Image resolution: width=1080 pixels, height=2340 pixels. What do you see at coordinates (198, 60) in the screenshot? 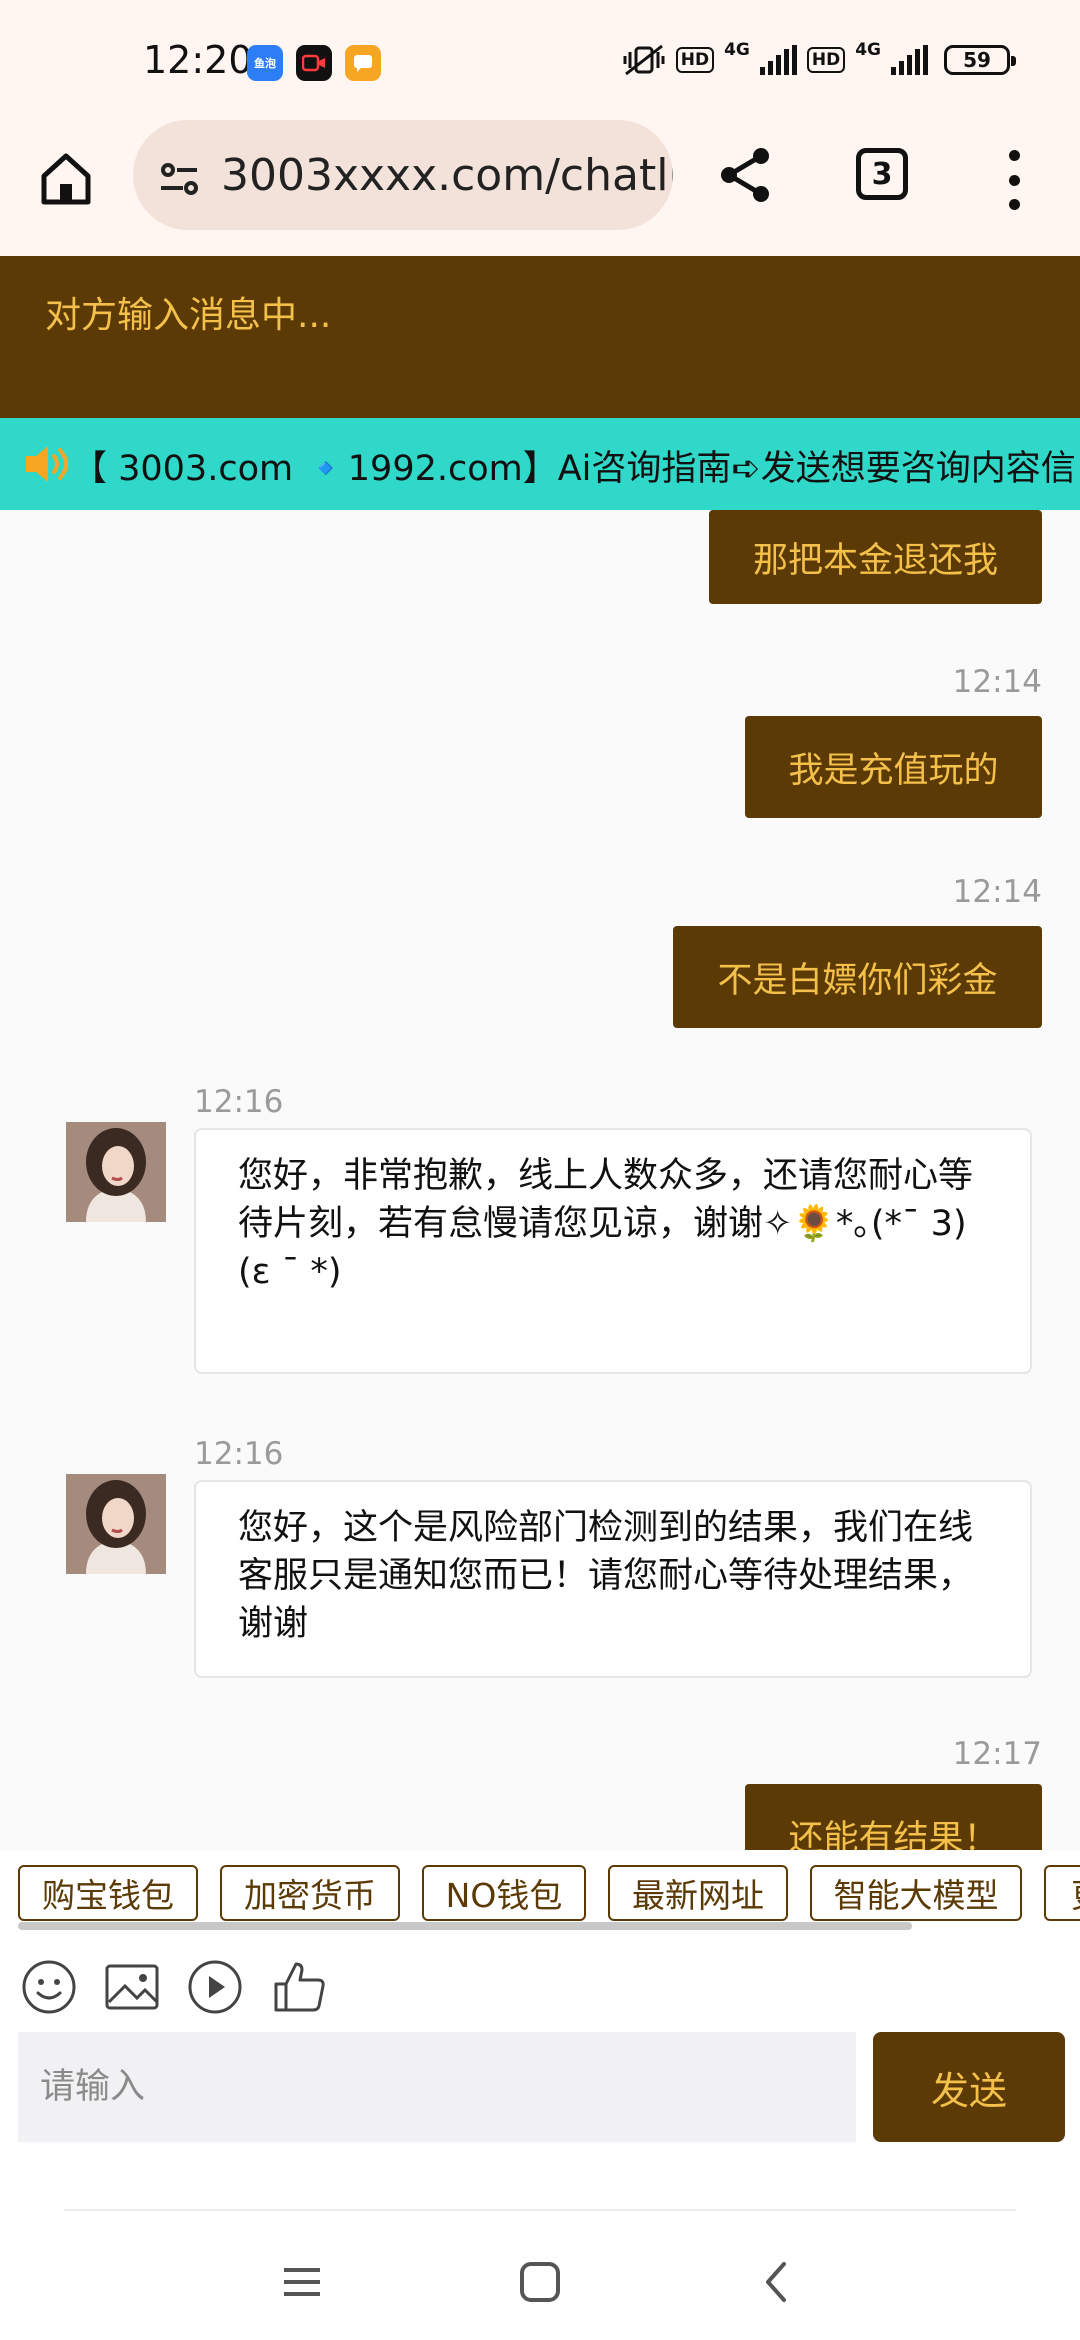
I see `status-time: 12:20` at bounding box center [198, 60].